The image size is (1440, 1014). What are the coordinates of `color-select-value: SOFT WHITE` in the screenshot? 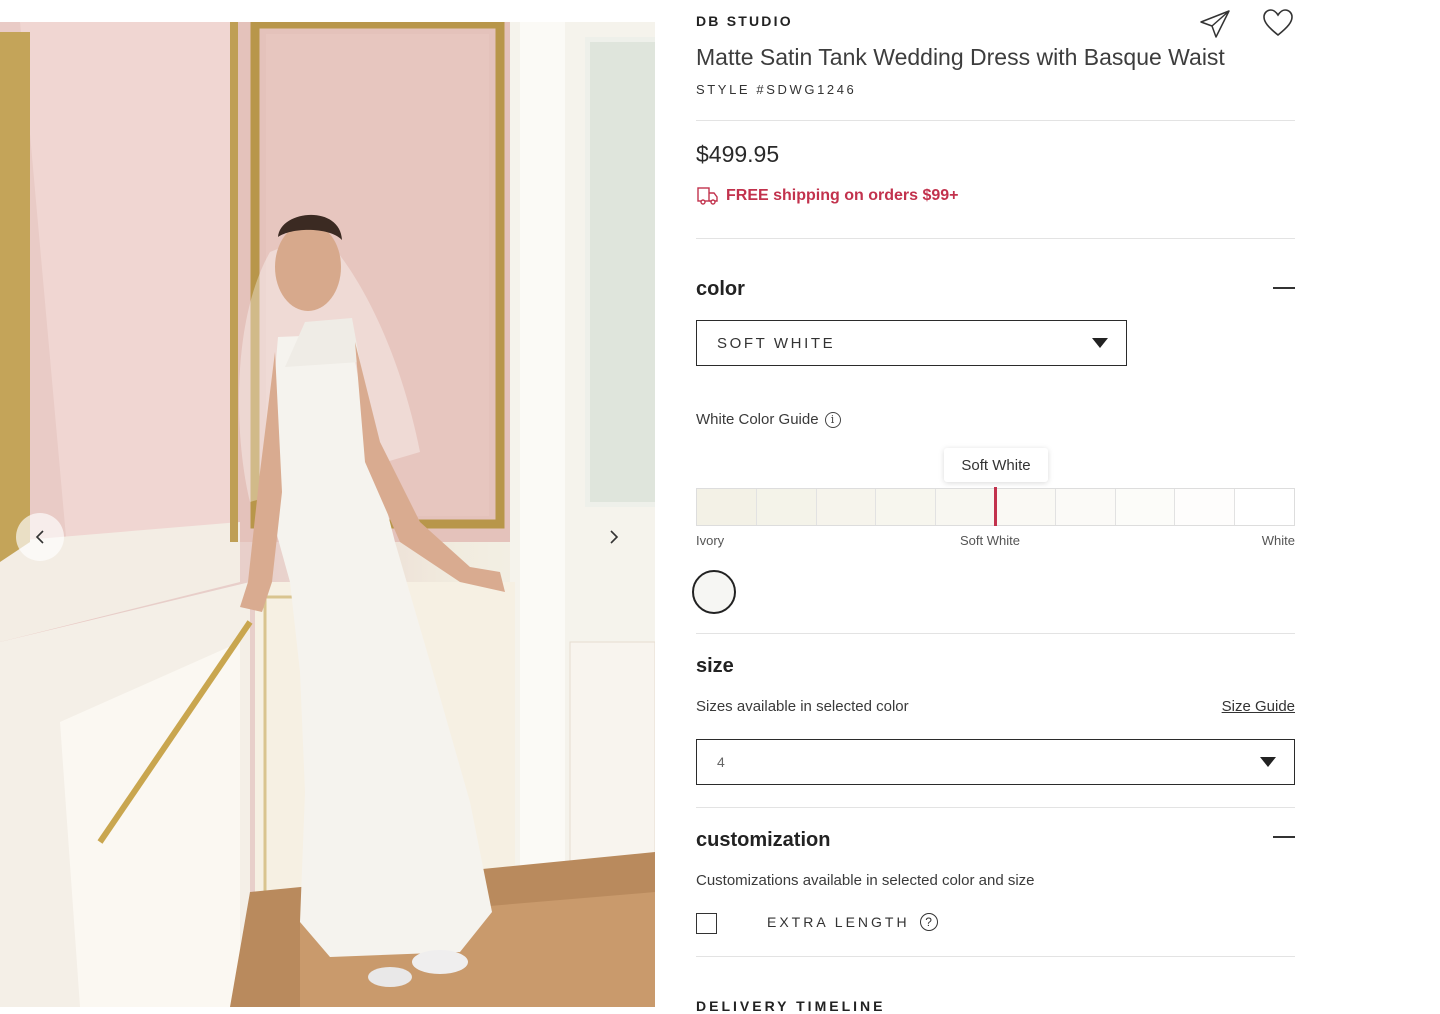 It's located at (776, 343).